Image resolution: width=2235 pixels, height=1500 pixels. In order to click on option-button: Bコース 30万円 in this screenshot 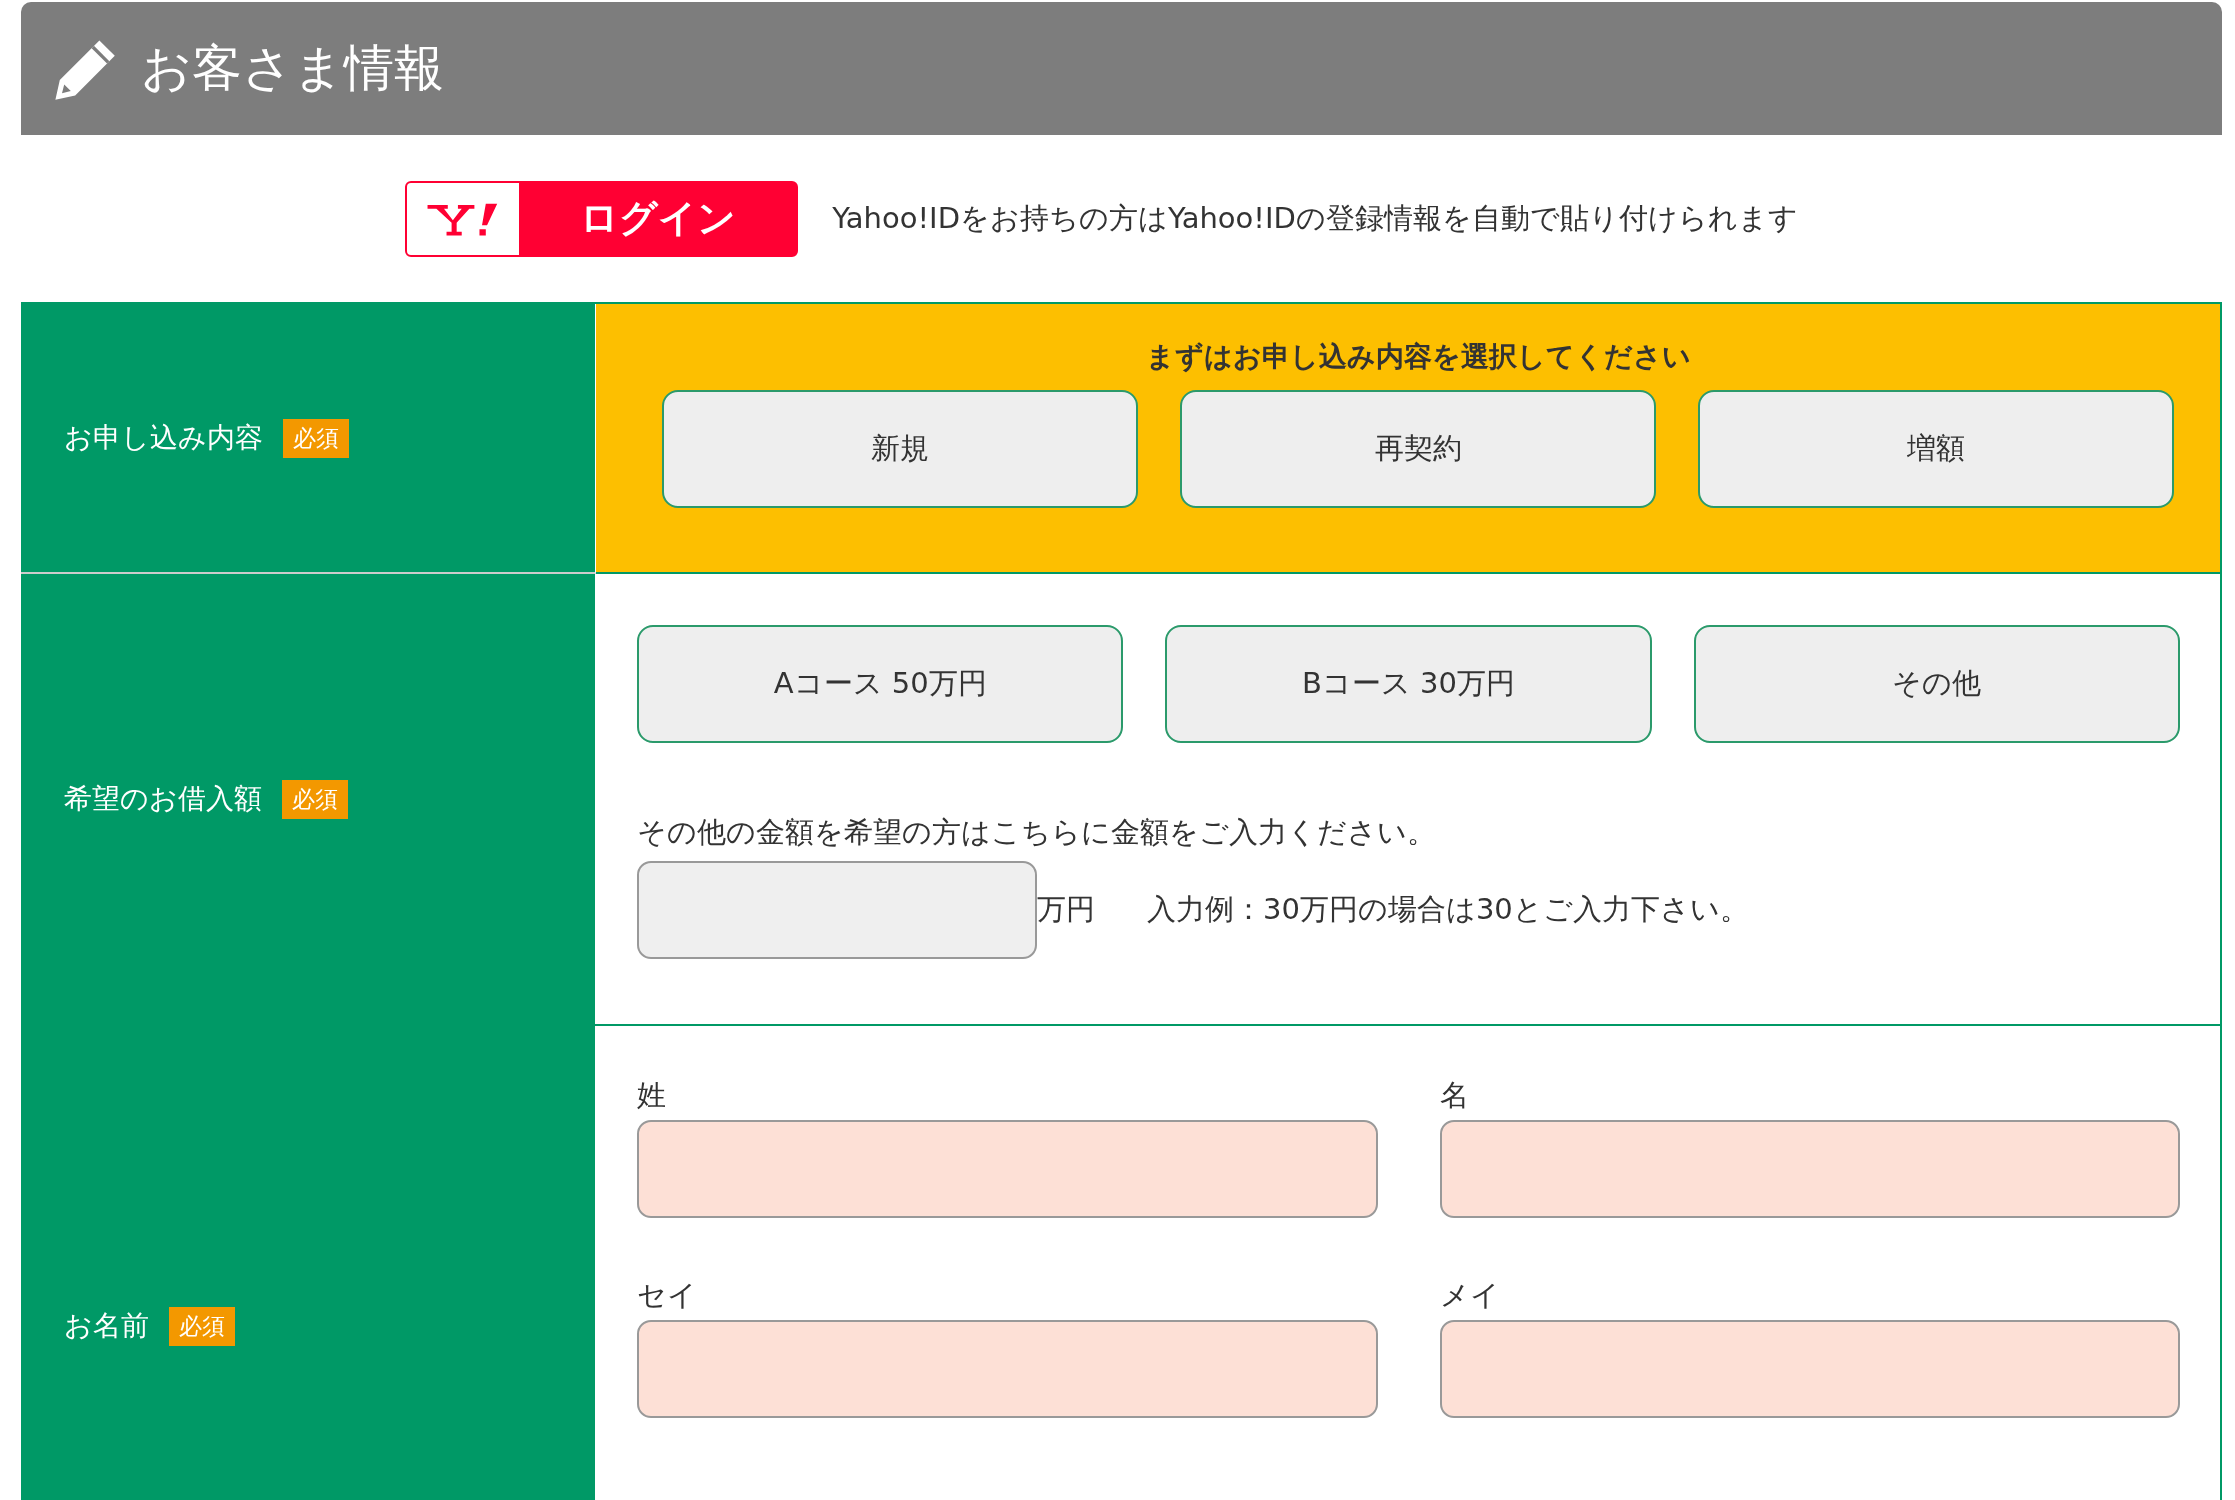, I will do `click(1408, 684)`.